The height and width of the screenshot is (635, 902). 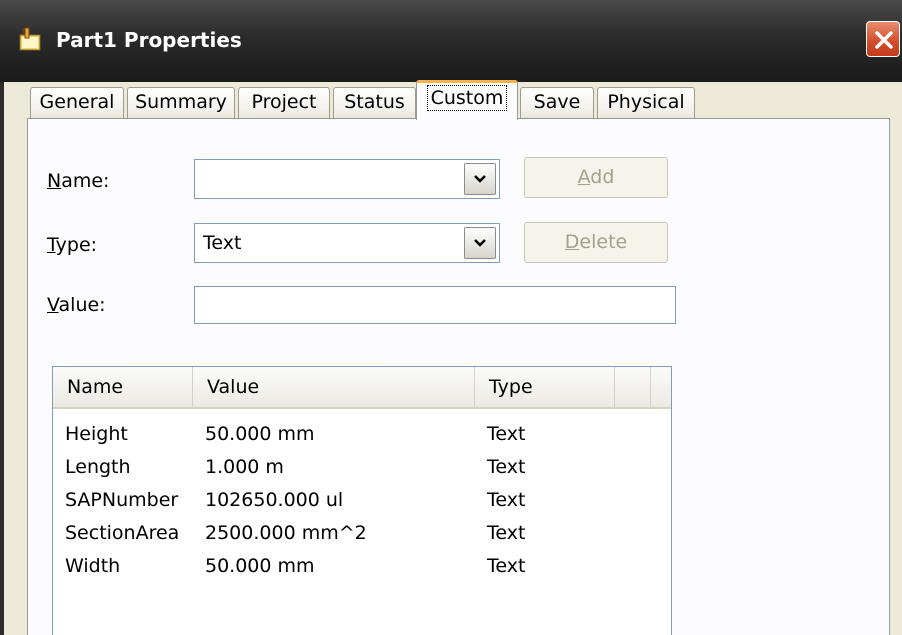 I want to click on tab-label: Custom, so click(x=467, y=98).